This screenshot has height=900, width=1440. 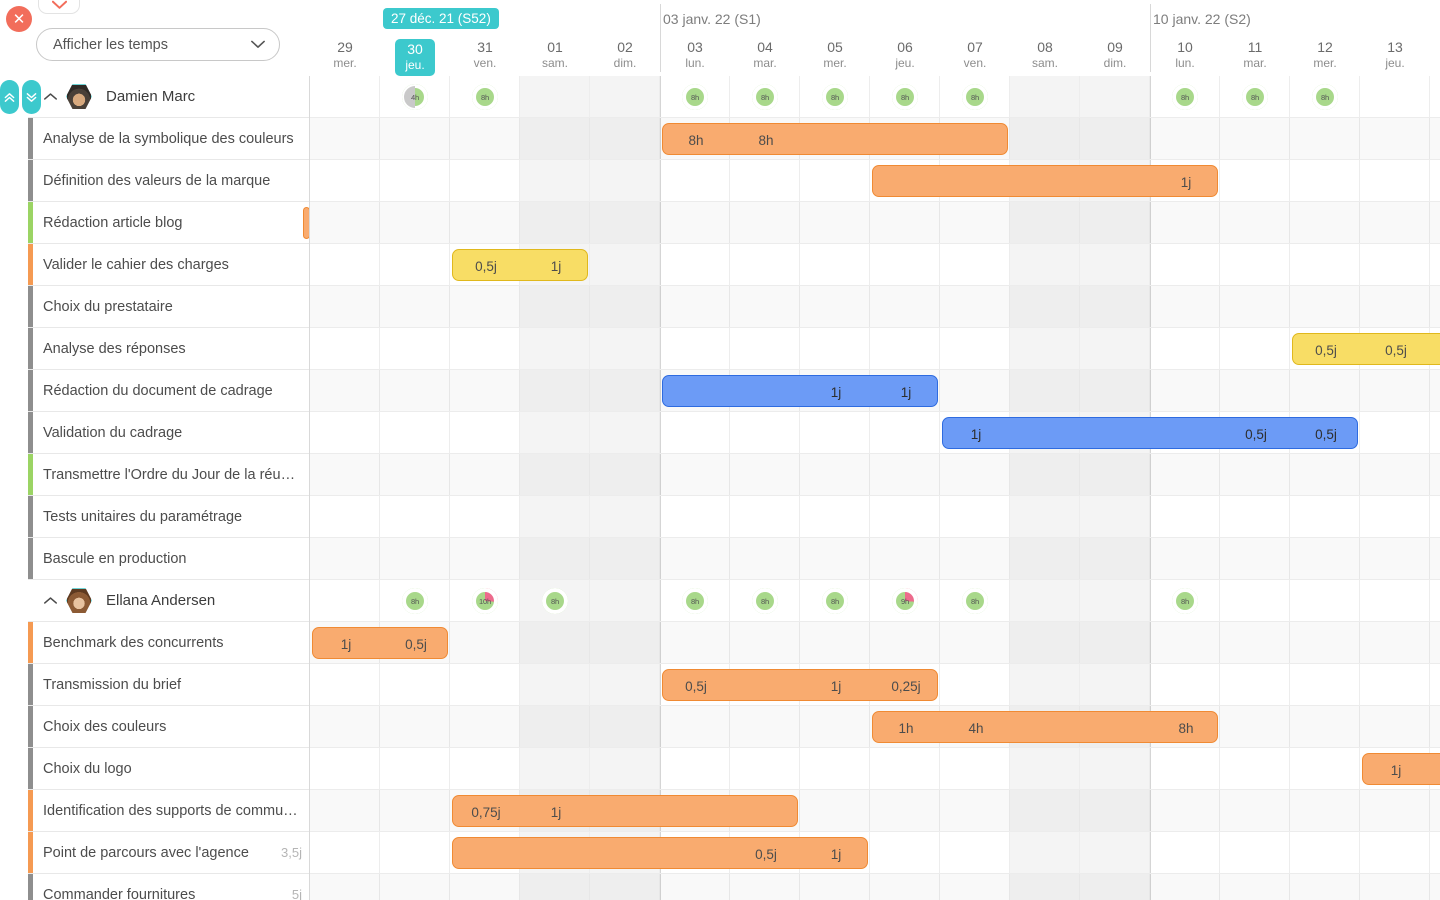 What do you see at coordinates (158, 390) in the screenshot?
I see `task-name: Rédaction du document de cadrage` at bounding box center [158, 390].